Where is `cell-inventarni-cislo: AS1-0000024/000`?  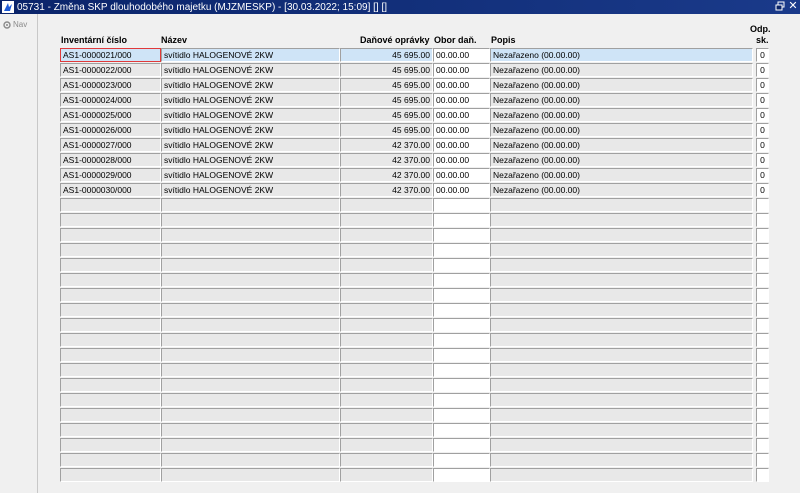 cell-inventarni-cislo: AS1-0000024/000 is located at coordinates (110, 100).